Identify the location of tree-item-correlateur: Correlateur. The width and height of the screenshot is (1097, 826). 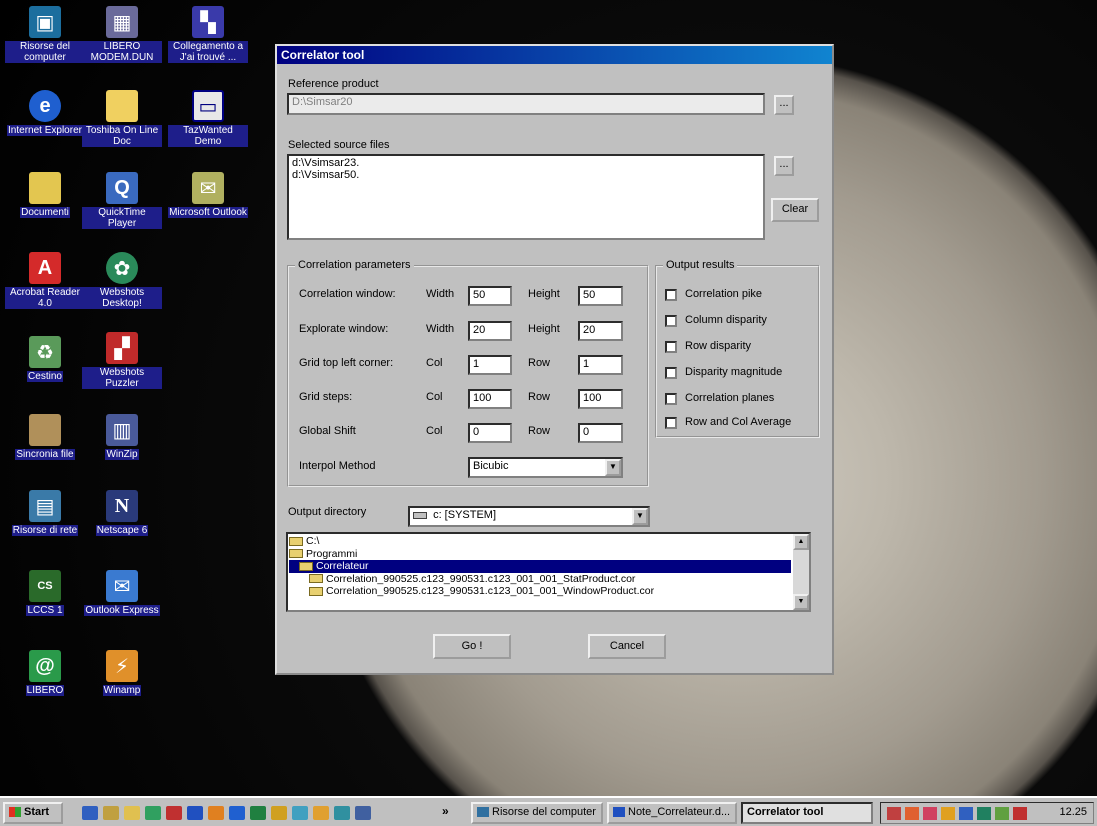
(540, 566).